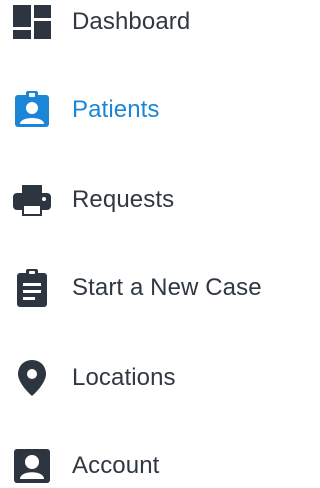 The width and height of the screenshot is (320, 488). Describe the element at coordinates (116, 109) in the screenshot. I see `nav-item-label: Patients` at that location.